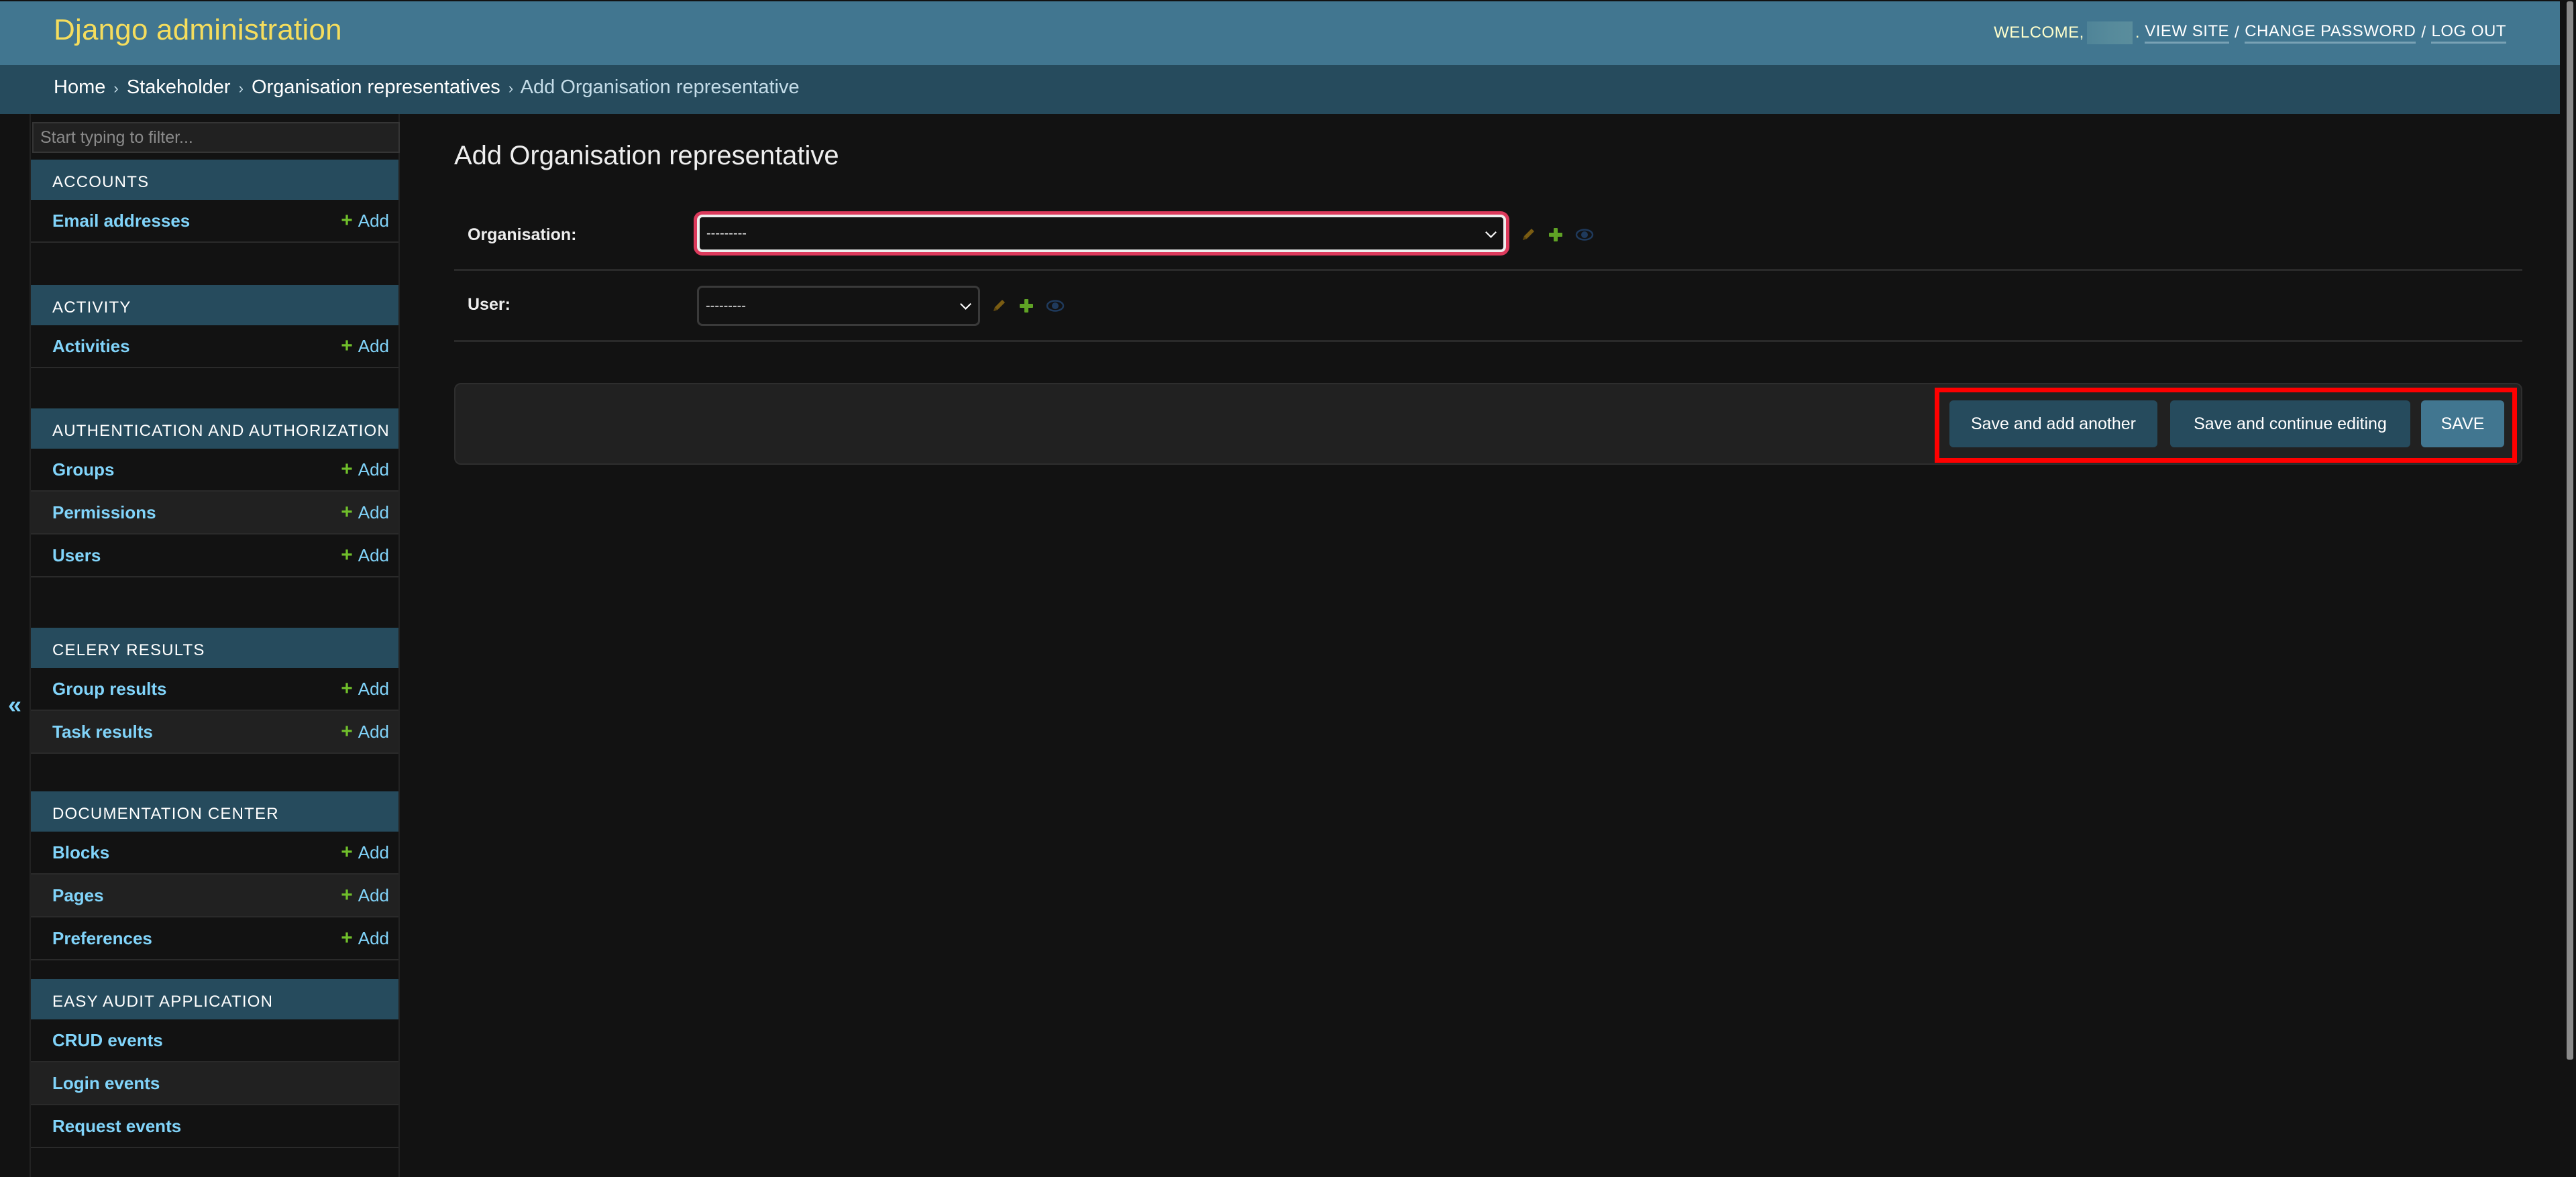 This screenshot has height=1177, width=2576. I want to click on module-caption: DOCUMENTATION CENTER, so click(214, 811).